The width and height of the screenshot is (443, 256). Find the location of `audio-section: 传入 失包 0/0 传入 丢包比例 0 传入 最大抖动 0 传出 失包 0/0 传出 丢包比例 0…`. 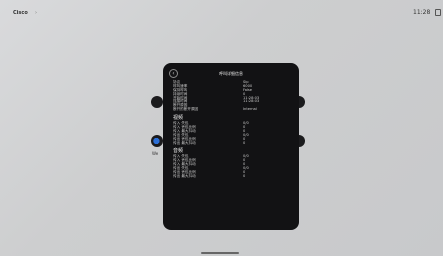

audio-section: 传入 失包 0/0 传入 丢包比例 0 传入 最大抖动 0 传出 失包 0/0 传出 丢包比例 0… is located at coordinates (233, 166).